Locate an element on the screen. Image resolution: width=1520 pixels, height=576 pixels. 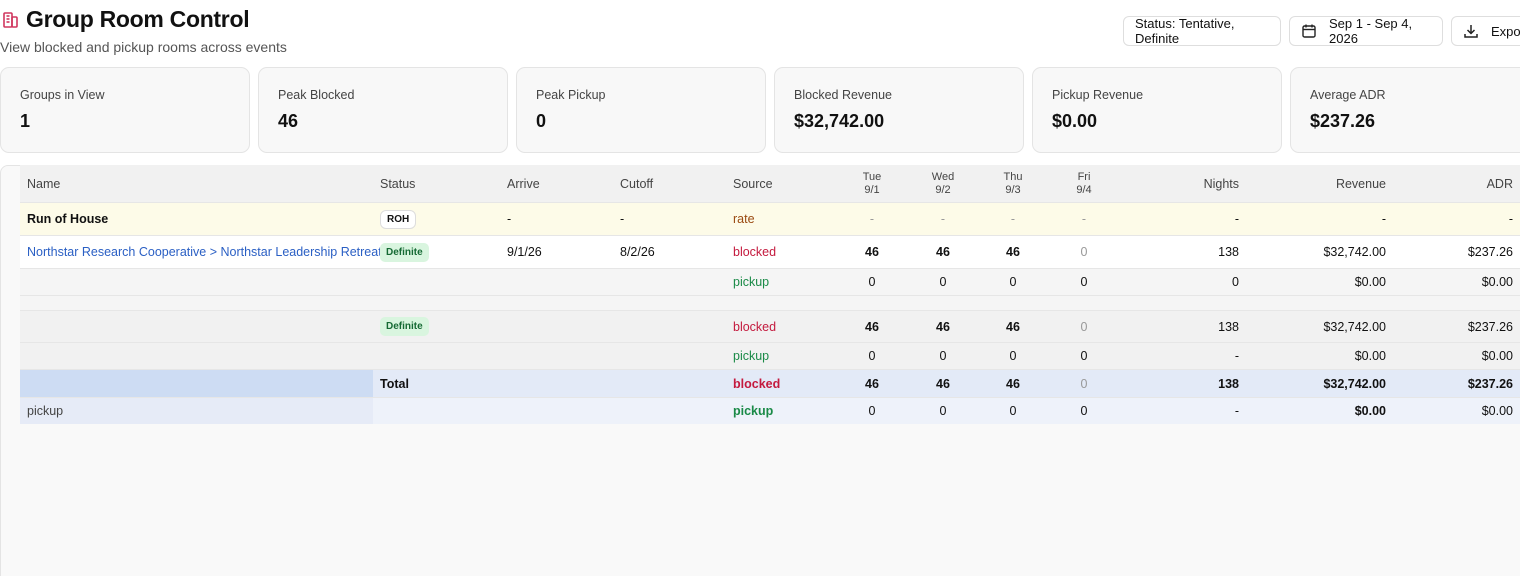
row-arrive: 9/1/26 is located at coordinates (524, 252).